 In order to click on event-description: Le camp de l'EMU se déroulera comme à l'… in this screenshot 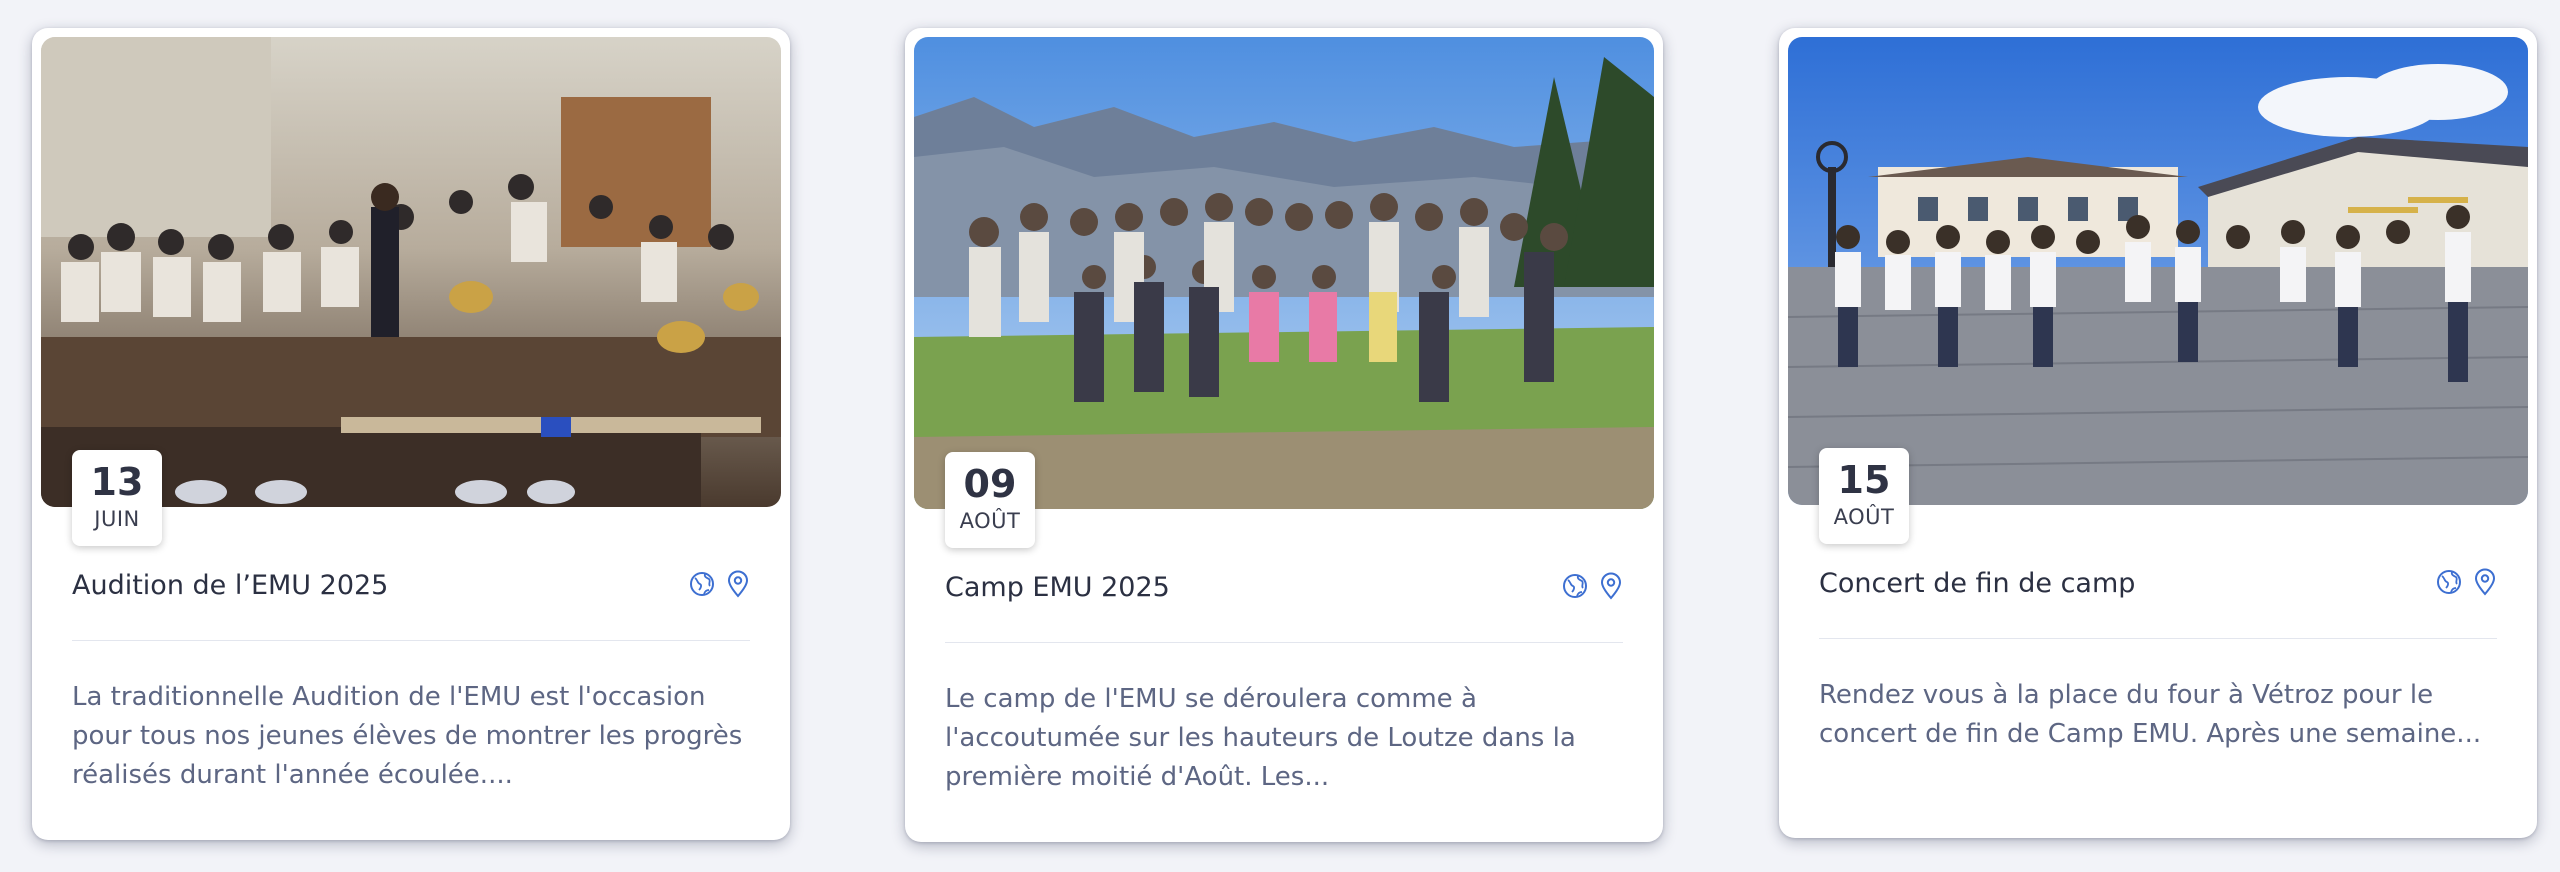, I will do `click(1290, 738)`.